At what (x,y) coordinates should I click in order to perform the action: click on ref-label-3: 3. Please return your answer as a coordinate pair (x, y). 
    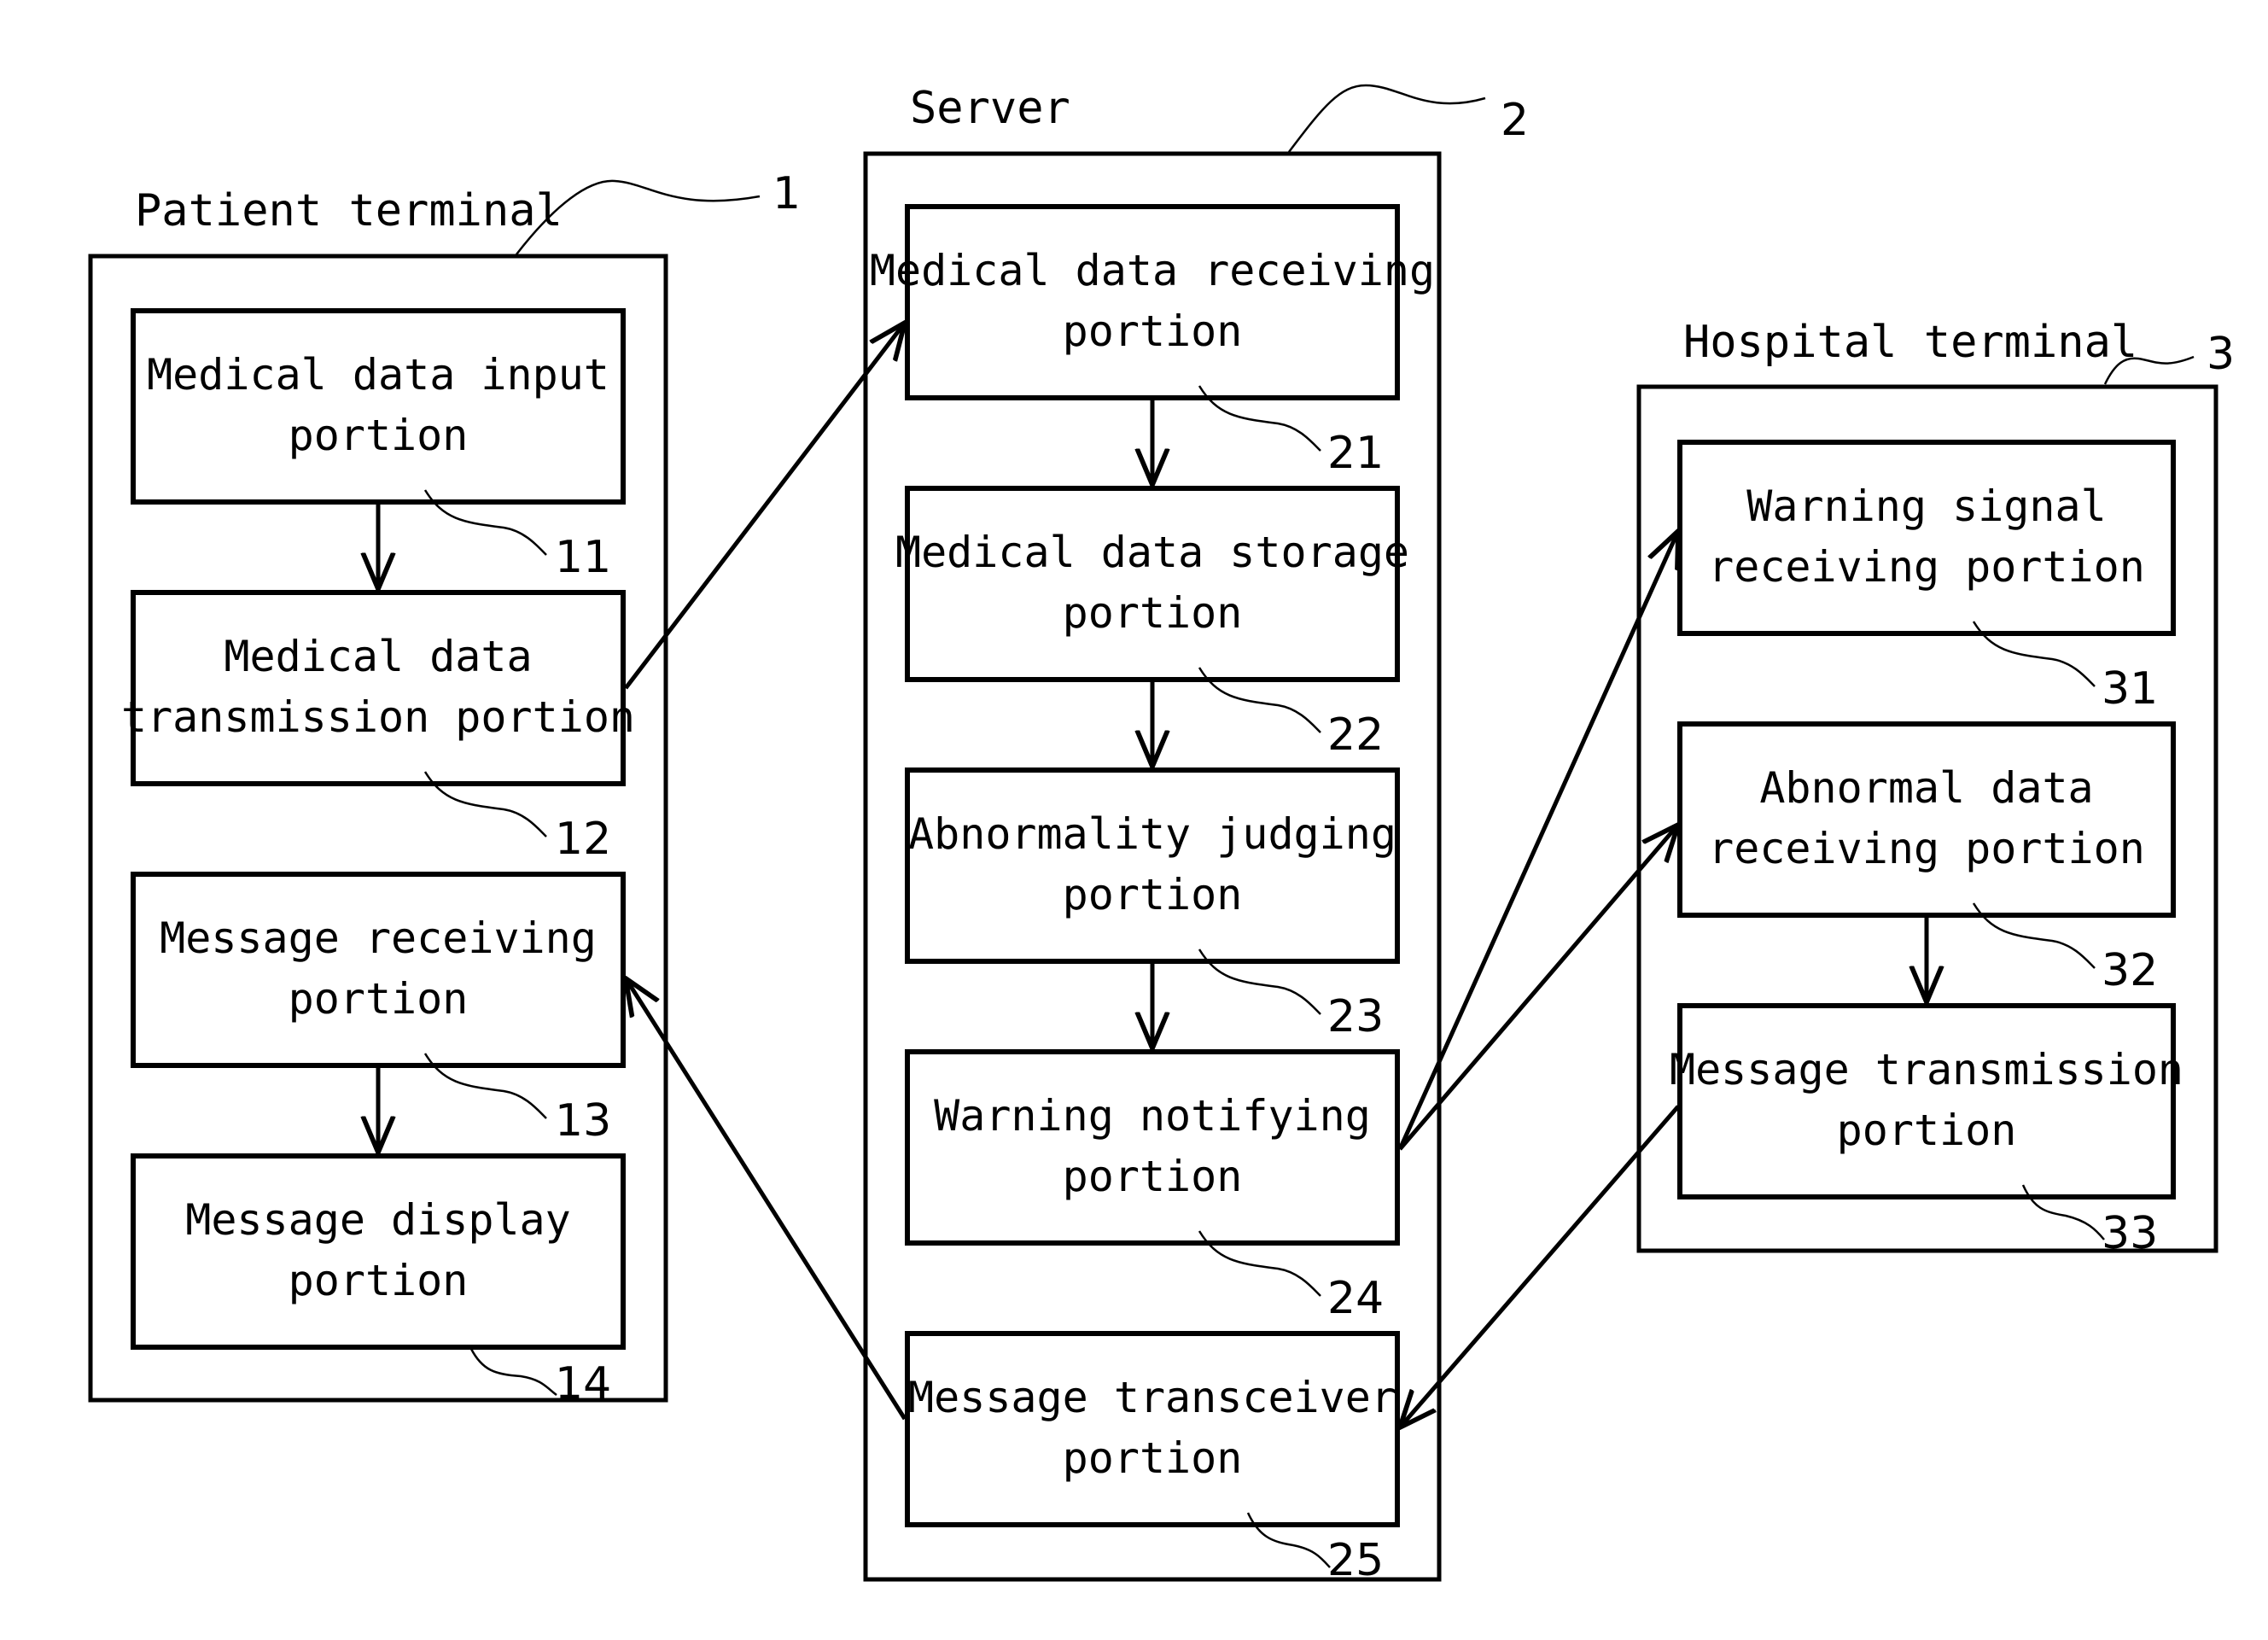
    Looking at the image, I should click on (2221, 354).